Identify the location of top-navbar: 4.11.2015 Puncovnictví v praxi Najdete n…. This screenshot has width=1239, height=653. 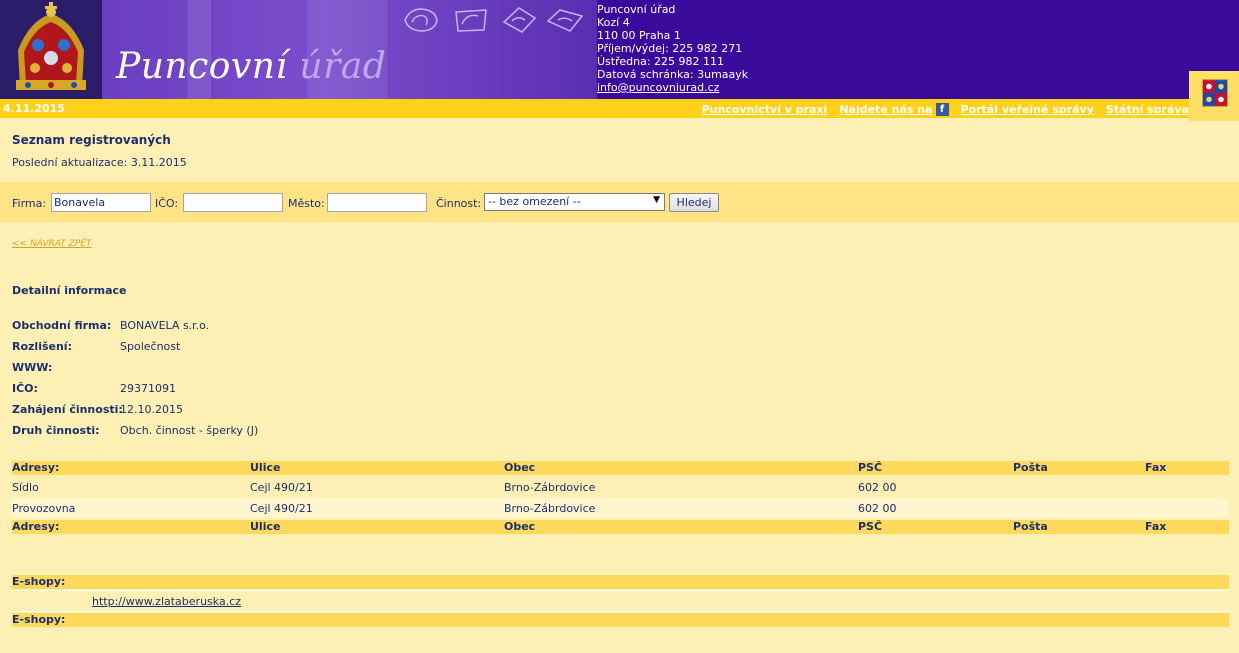
(594, 108).